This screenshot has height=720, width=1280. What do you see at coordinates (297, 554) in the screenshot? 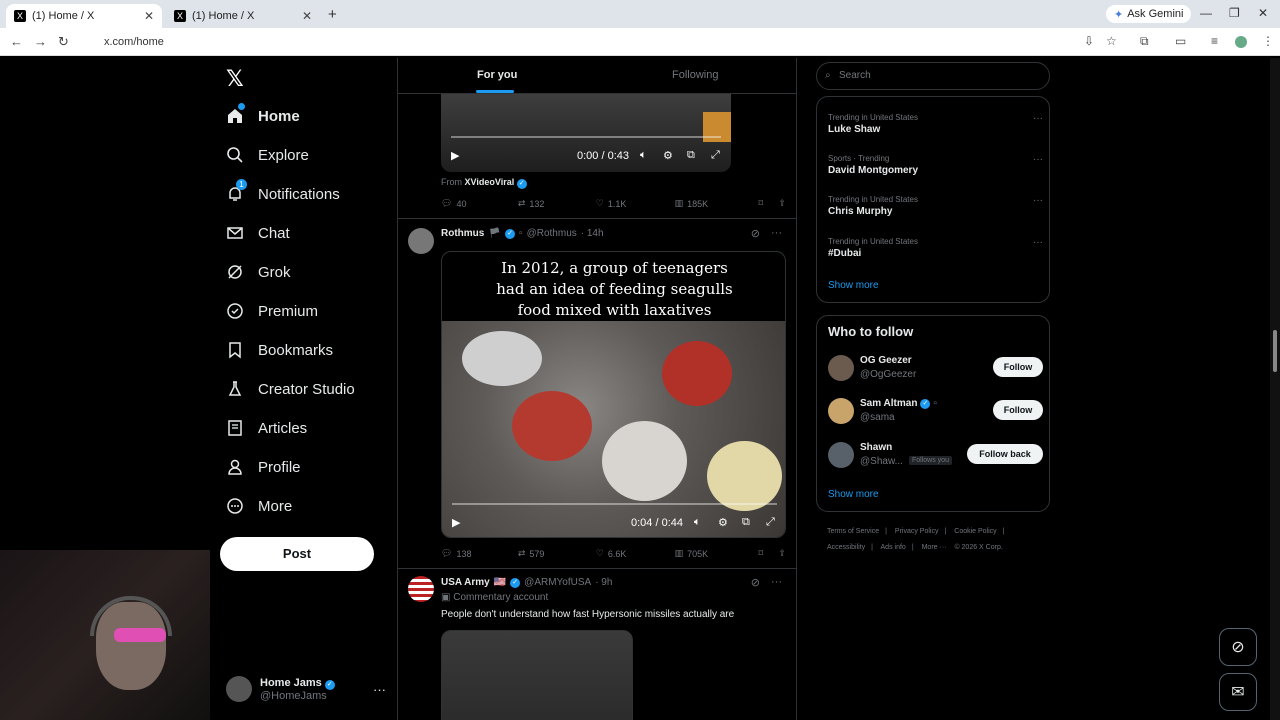
I see `post-button: Post` at bounding box center [297, 554].